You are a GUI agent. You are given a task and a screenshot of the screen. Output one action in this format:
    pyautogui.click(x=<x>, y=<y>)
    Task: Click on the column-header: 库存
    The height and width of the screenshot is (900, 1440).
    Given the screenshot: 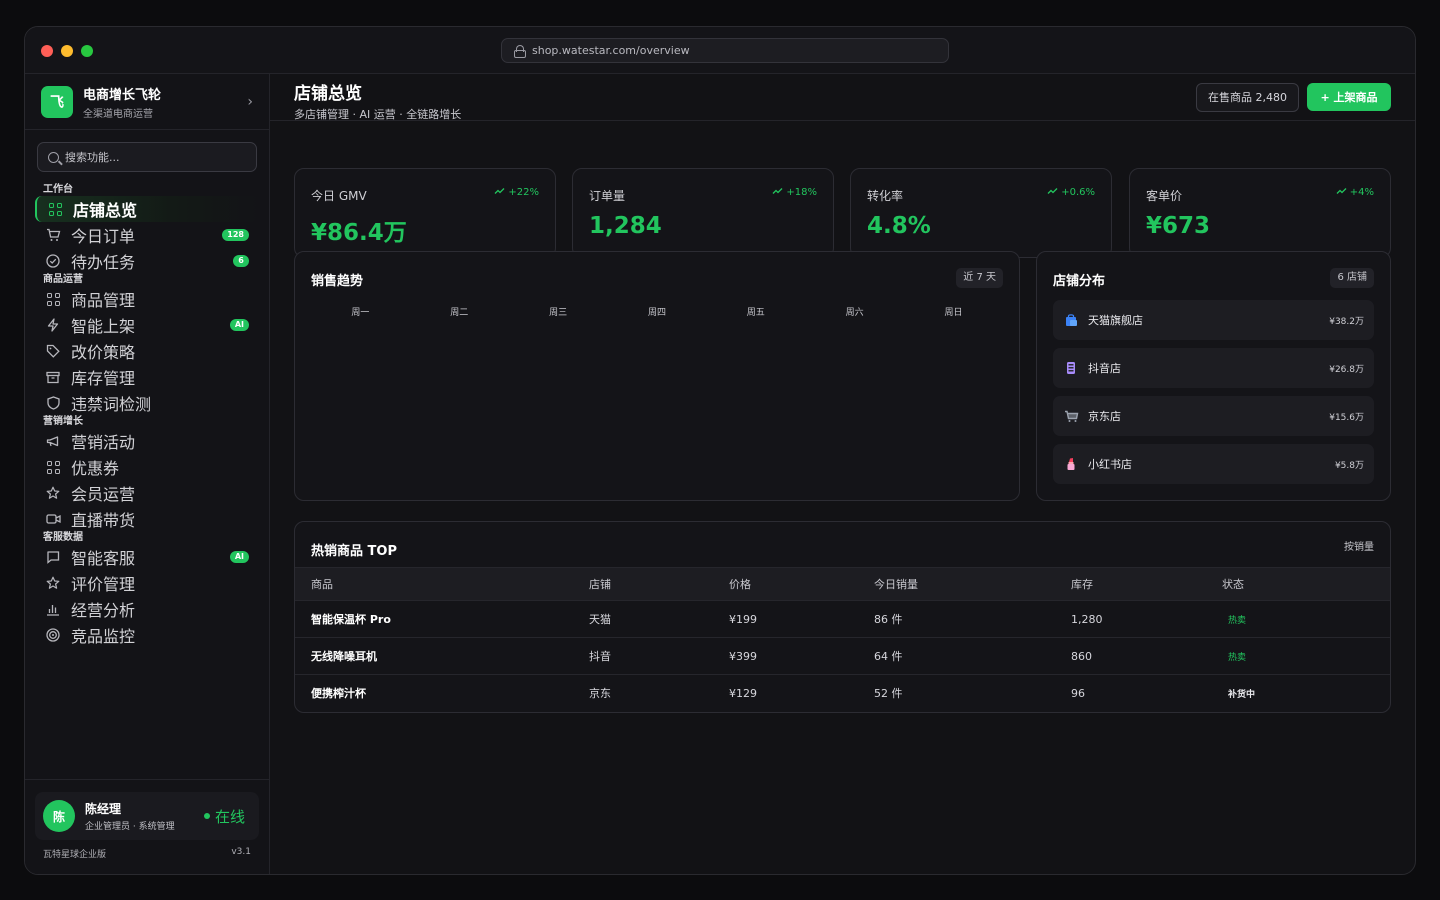 What is the action you would take?
    pyautogui.click(x=1130, y=584)
    